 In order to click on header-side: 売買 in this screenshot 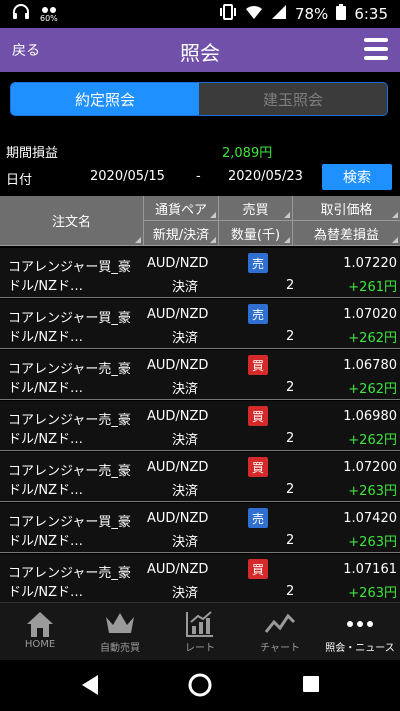, I will do `click(256, 208)`.